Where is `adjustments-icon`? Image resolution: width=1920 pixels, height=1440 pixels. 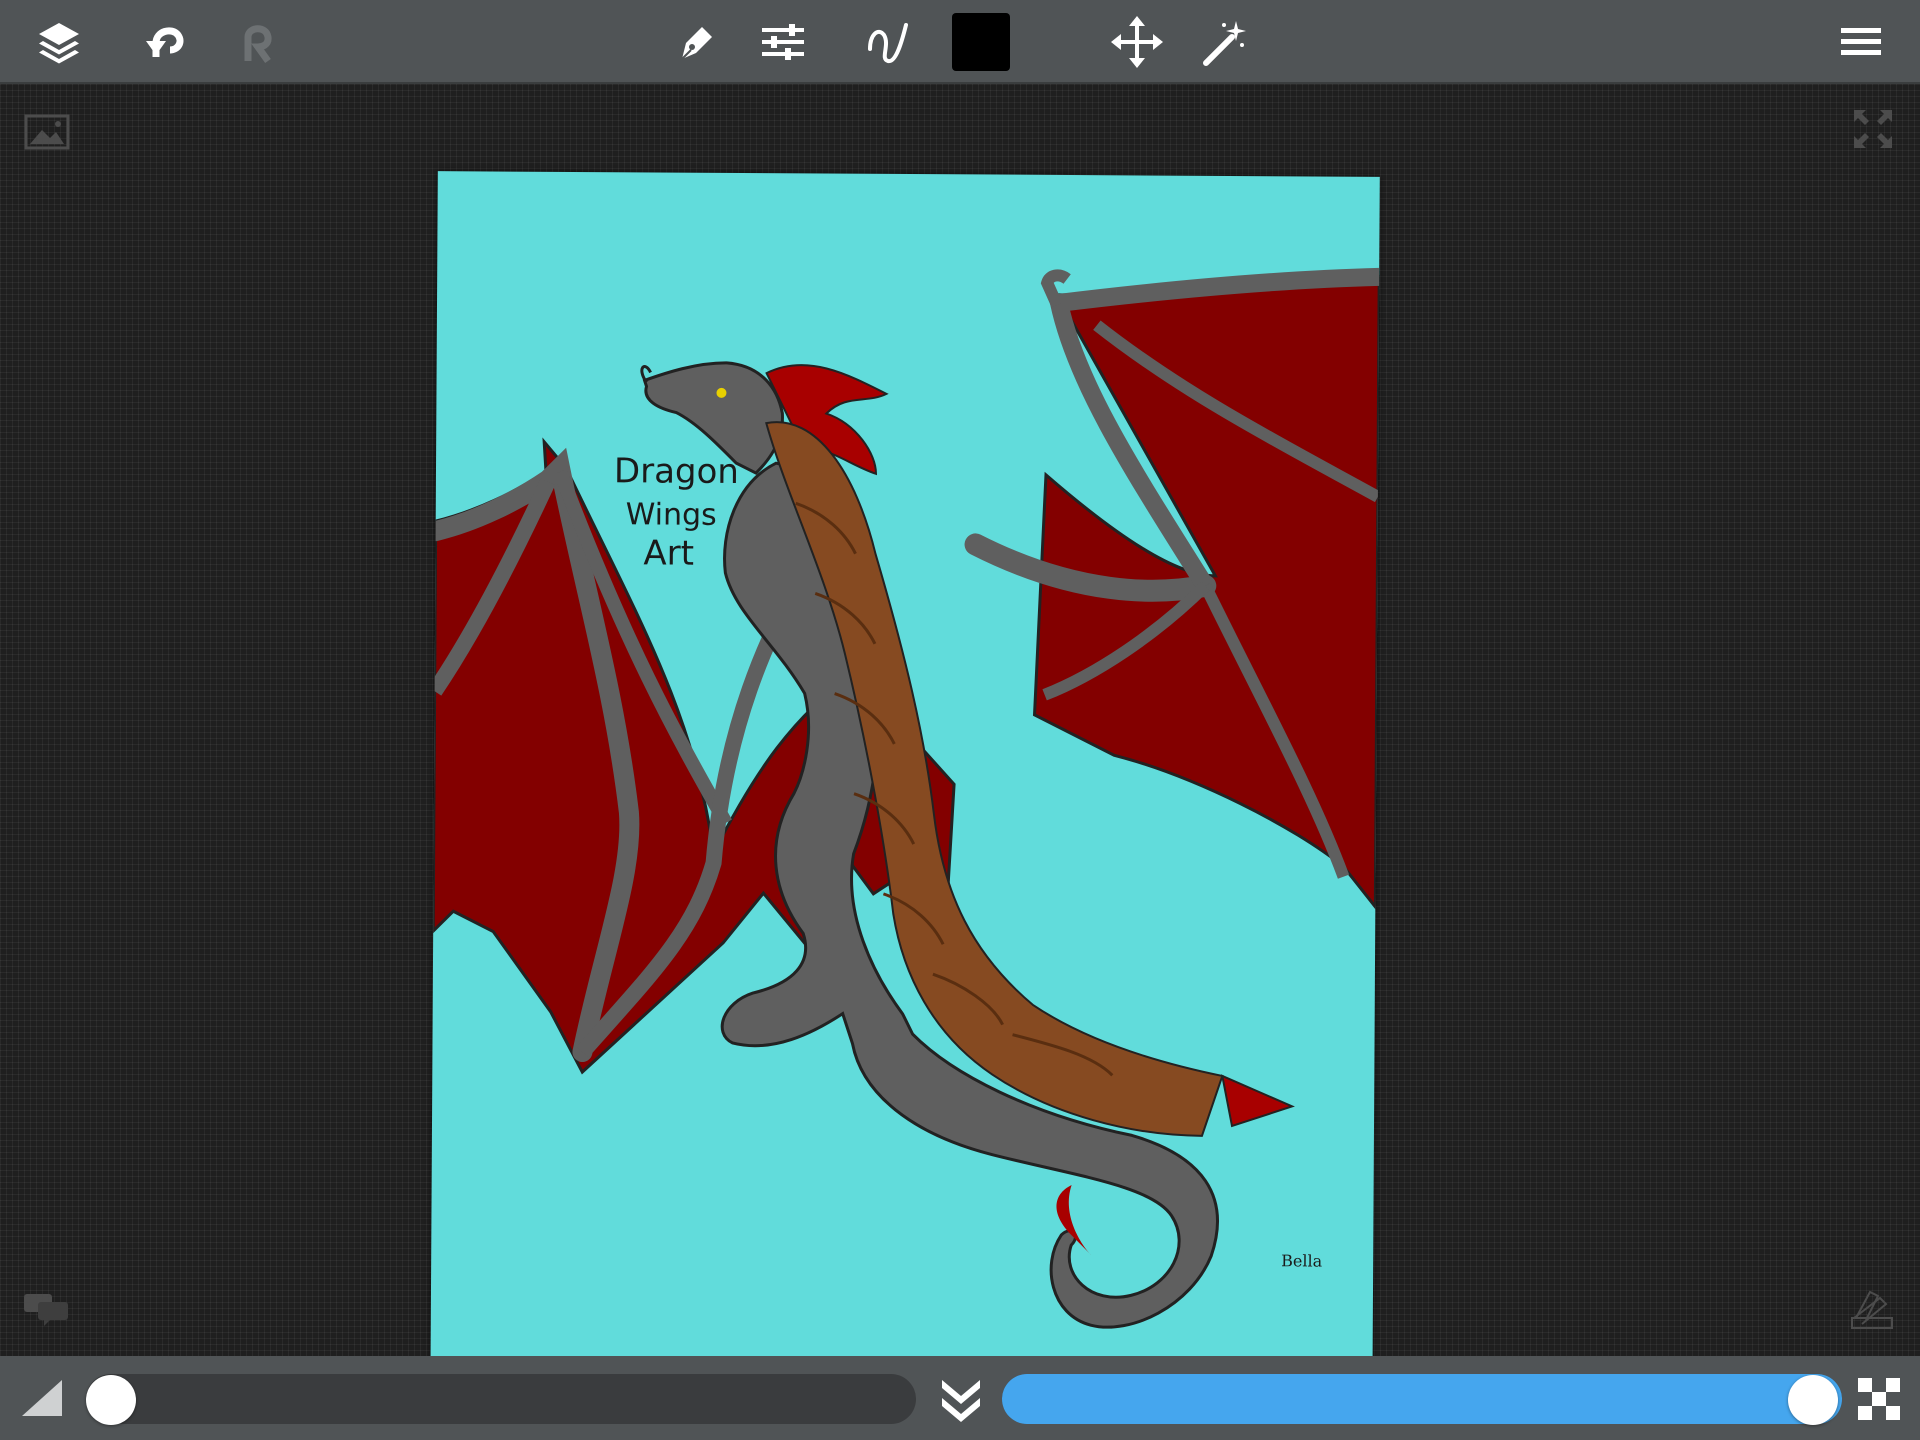 adjustments-icon is located at coordinates (783, 42).